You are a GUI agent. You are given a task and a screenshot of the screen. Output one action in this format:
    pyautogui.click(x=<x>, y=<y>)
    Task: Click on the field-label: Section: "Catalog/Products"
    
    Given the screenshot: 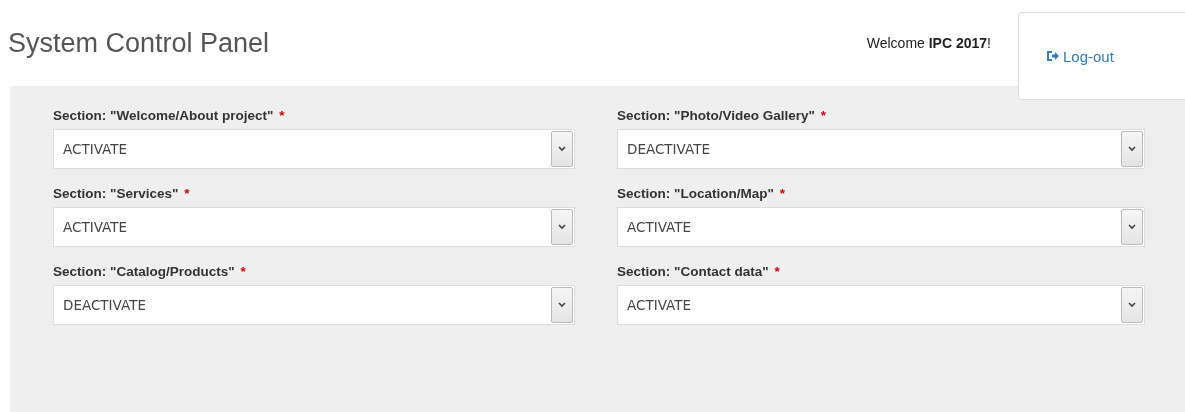 What is the action you would take?
    pyautogui.click(x=144, y=271)
    